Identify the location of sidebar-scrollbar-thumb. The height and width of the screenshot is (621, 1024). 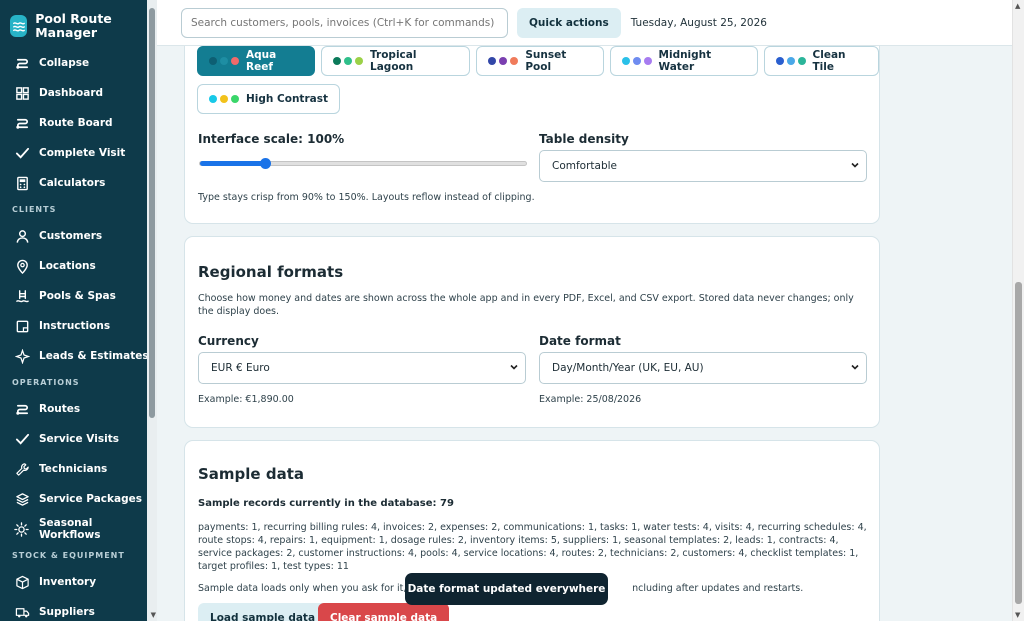
(152, 213).